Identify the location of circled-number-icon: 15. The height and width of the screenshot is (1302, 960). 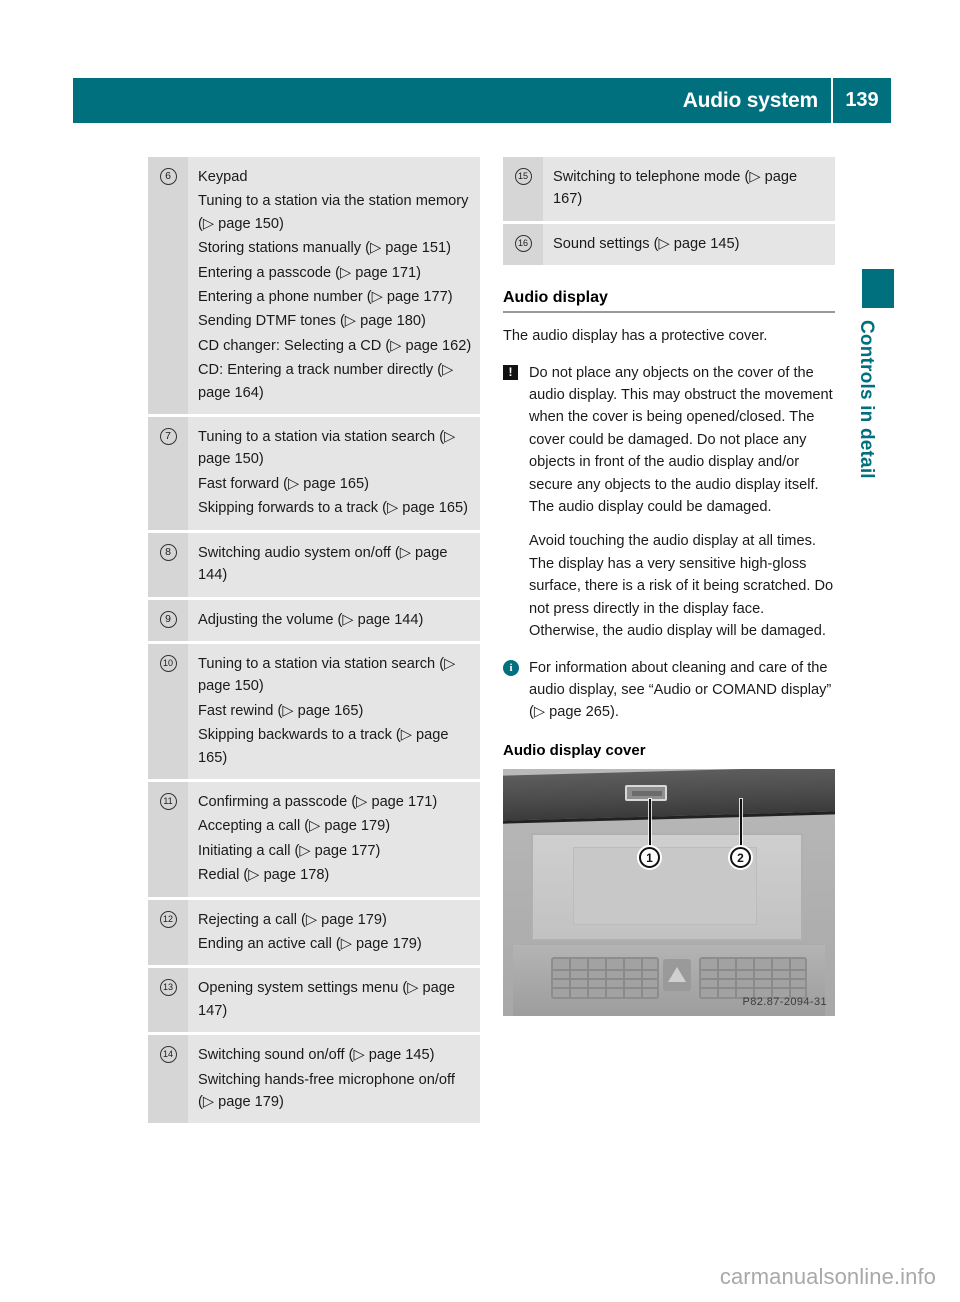
(523, 176).